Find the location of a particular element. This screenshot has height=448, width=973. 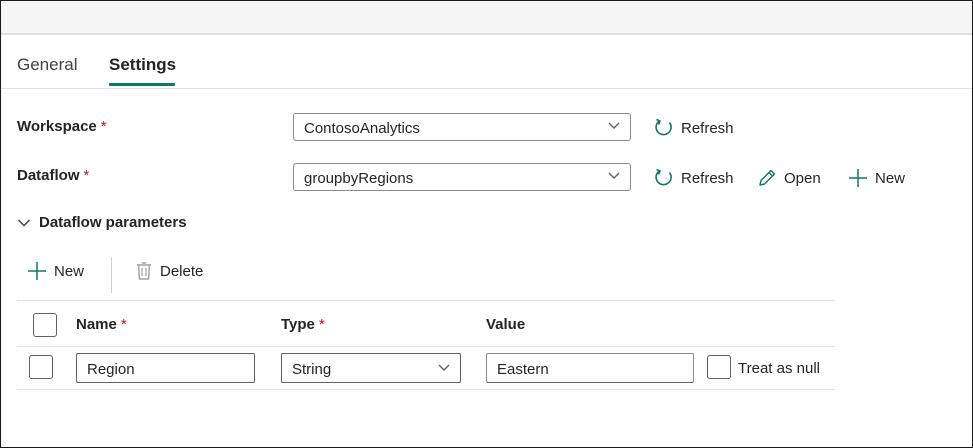

panel-top-strip is located at coordinates (486, 18).